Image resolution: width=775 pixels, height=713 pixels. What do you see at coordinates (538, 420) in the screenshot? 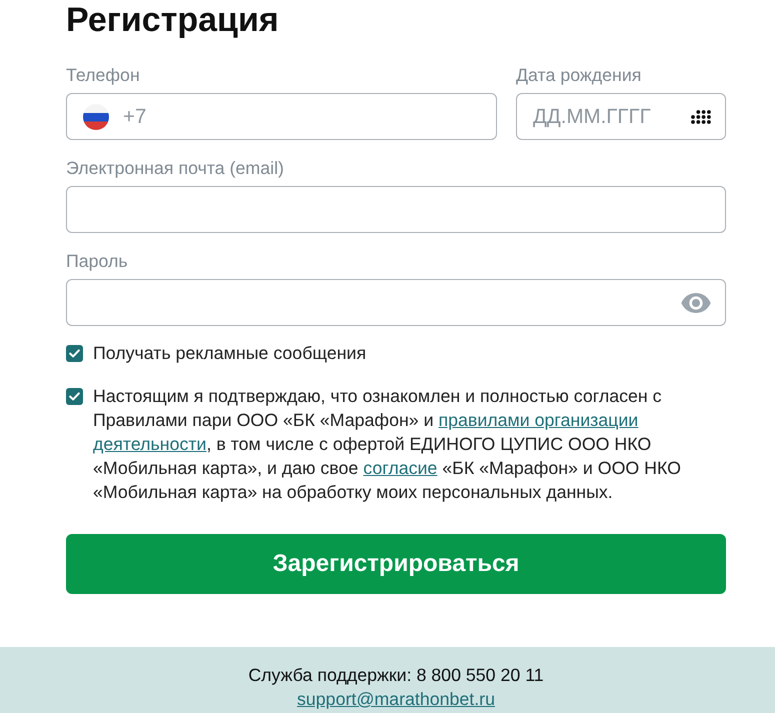
I see `link: правилами организации` at bounding box center [538, 420].